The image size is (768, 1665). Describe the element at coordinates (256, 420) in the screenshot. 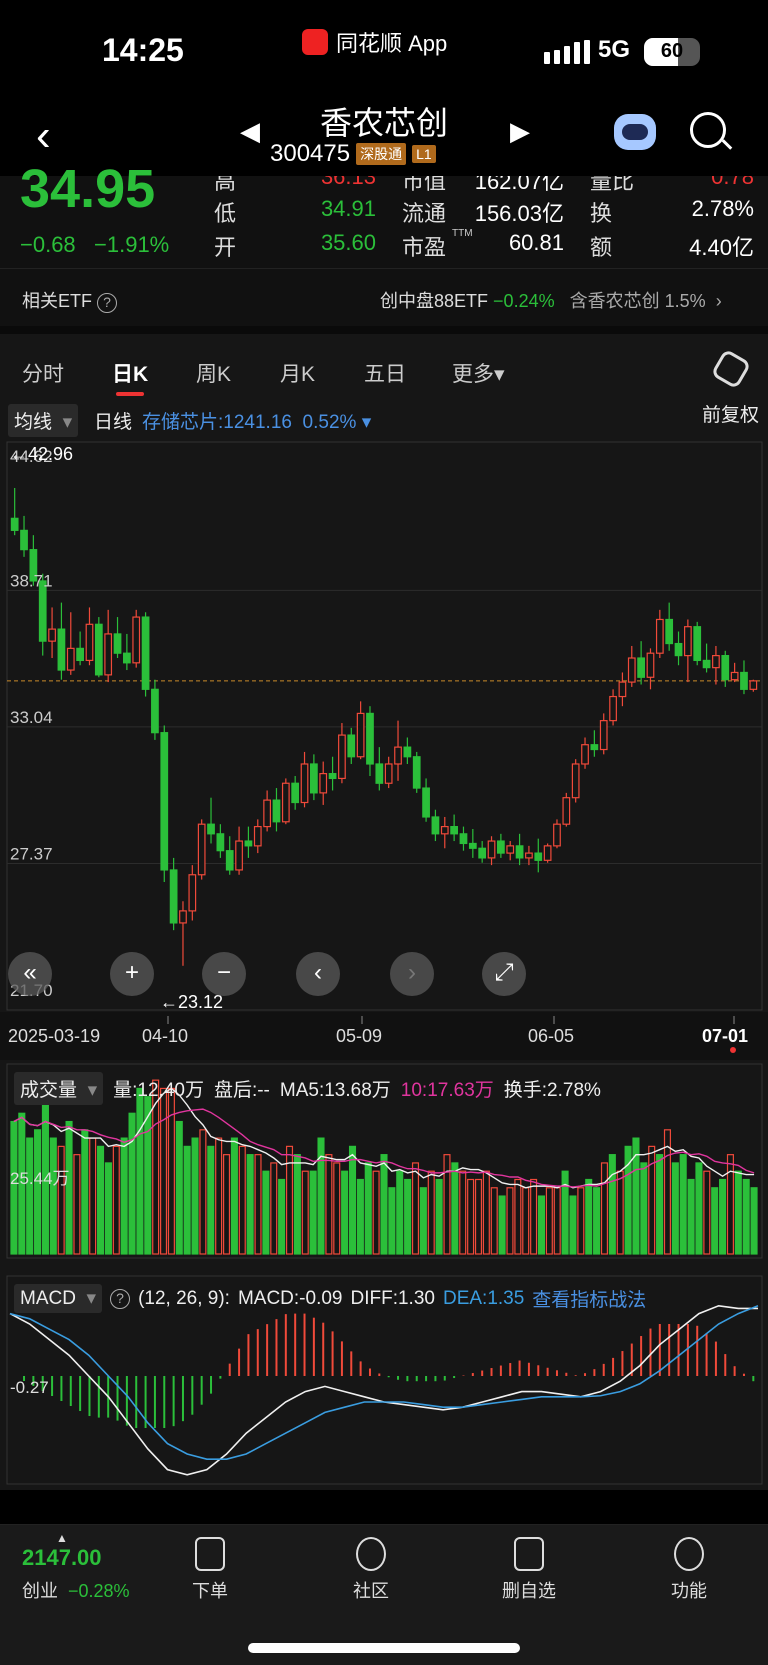

I see `sector-link: 存储芯片:1241.16 0.52% ▾` at that location.